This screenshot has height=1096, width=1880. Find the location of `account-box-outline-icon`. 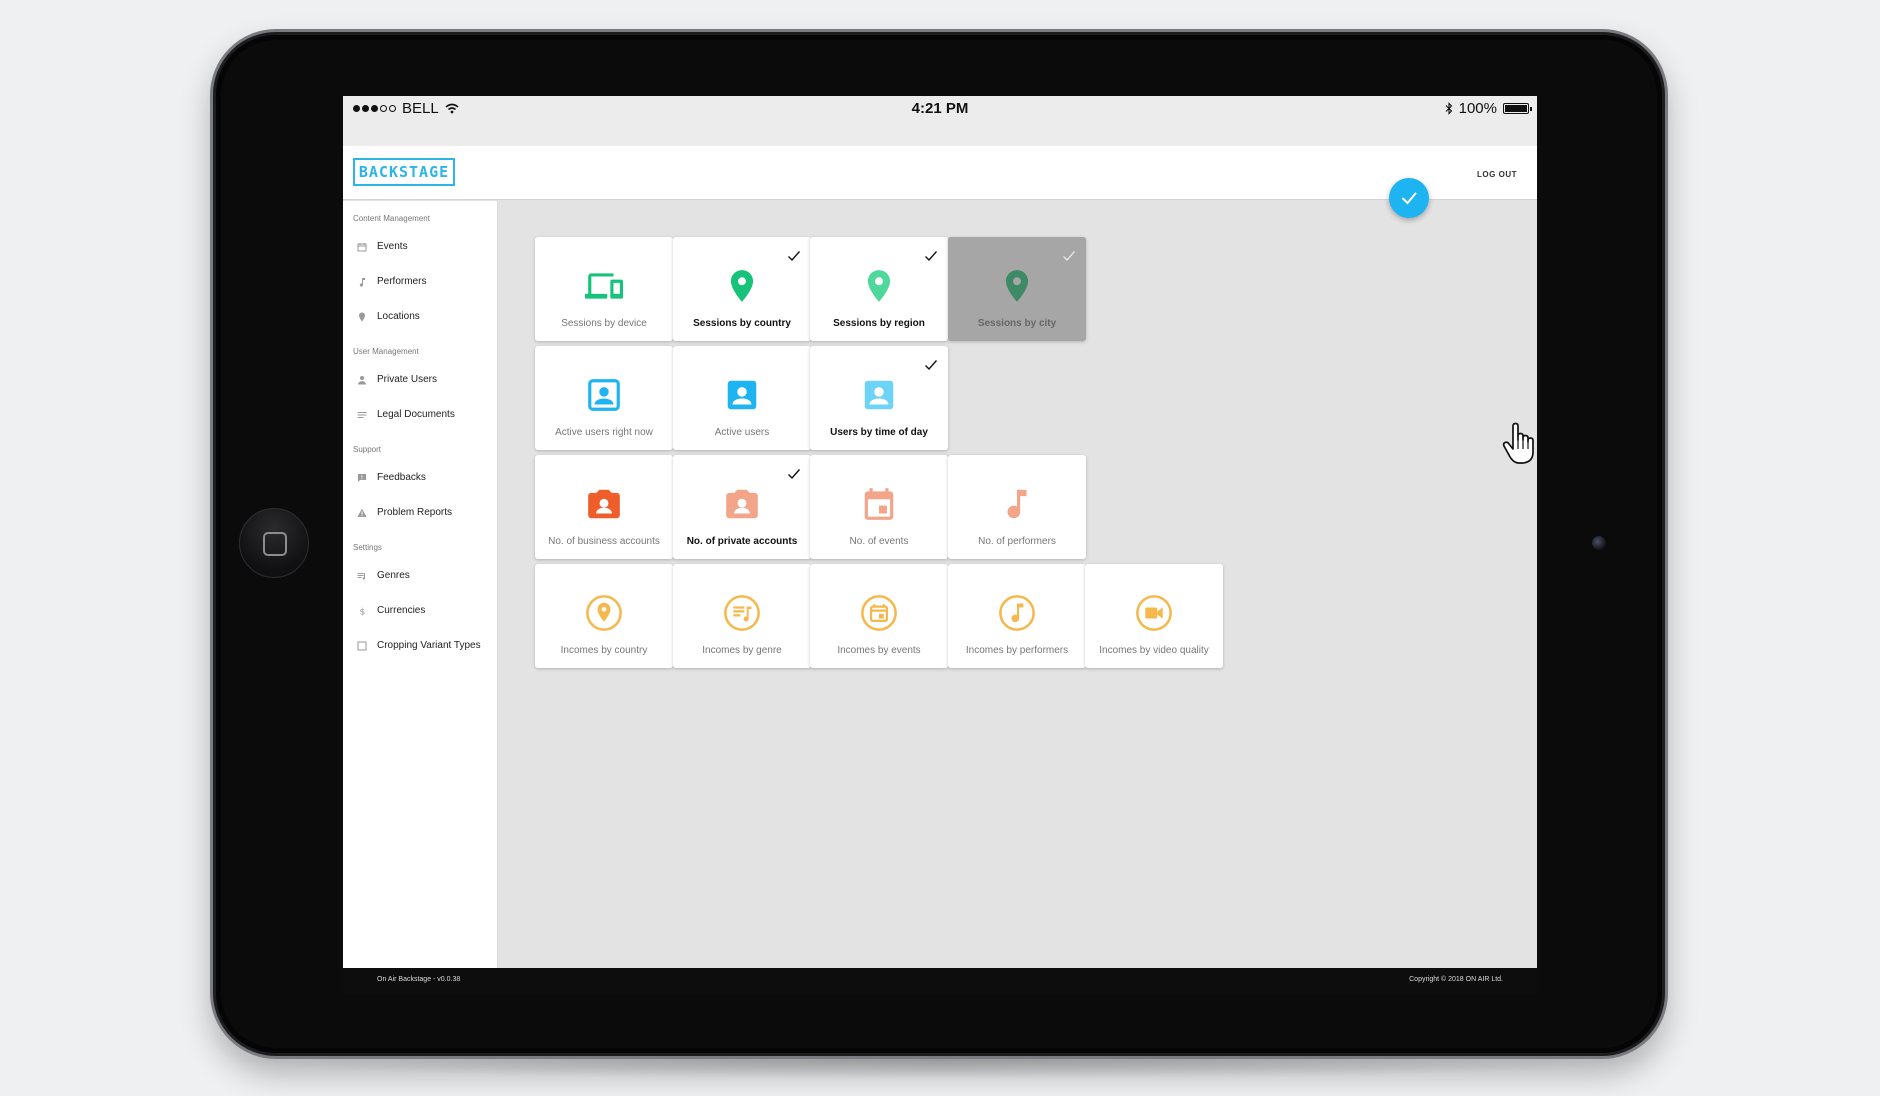

account-box-outline-icon is located at coordinates (604, 395).